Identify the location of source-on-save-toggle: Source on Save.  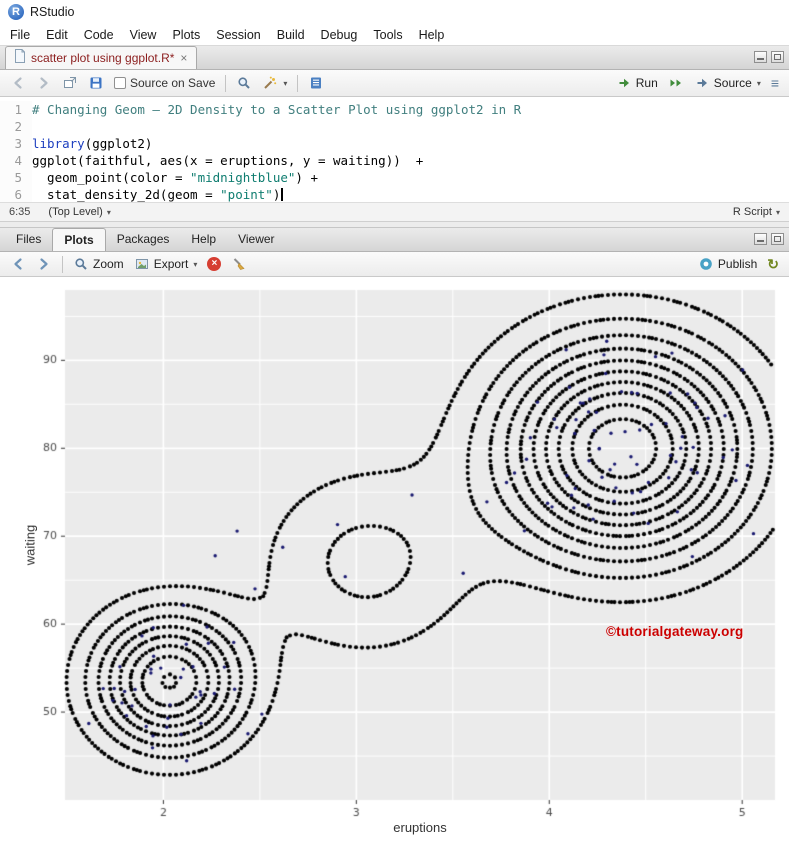
(164, 83).